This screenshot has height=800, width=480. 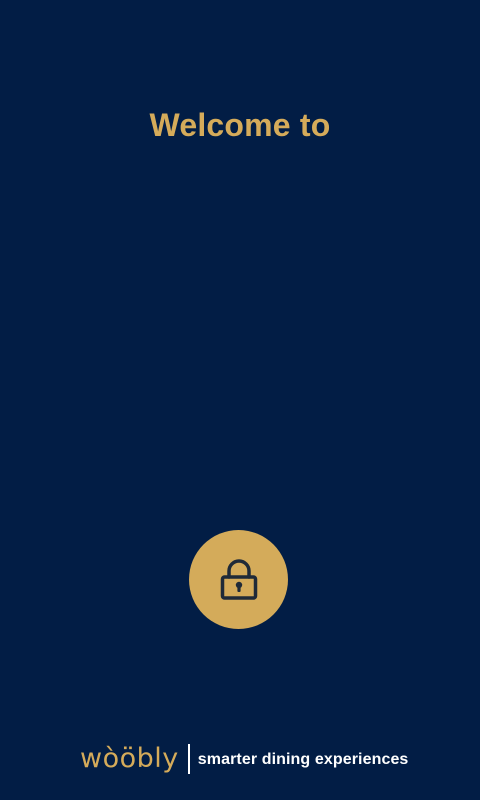 I want to click on brand-logo: wòöbly, so click(x=129, y=758).